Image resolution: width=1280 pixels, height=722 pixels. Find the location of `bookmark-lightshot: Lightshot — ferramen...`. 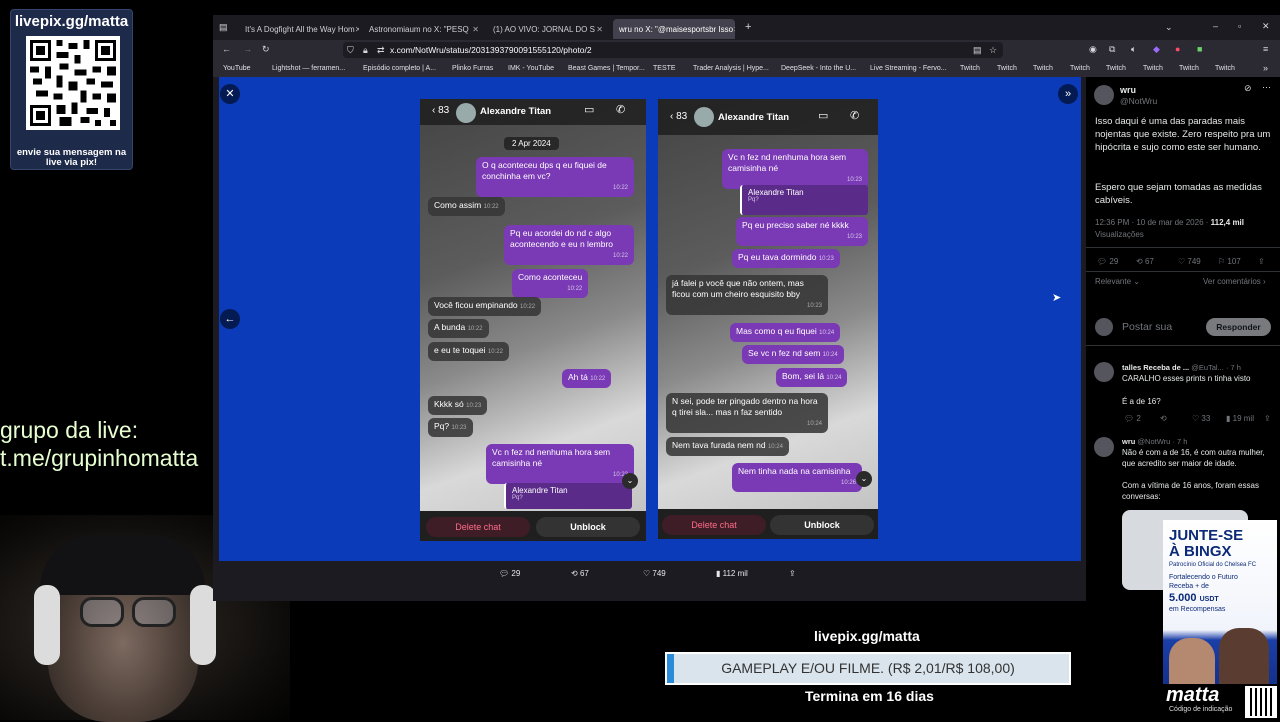

bookmark-lightshot: Lightshot — ferramen... is located at coordinates (308, 68).